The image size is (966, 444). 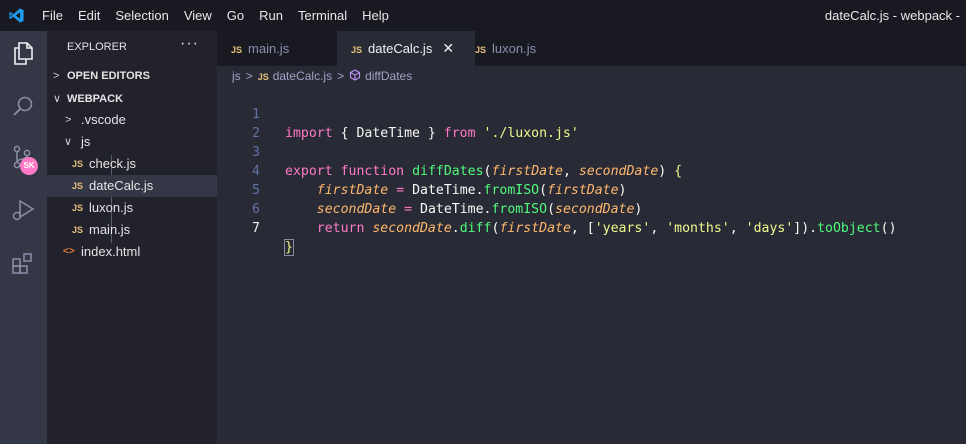 I want to click on files-icon, so click(x=23, y=53).